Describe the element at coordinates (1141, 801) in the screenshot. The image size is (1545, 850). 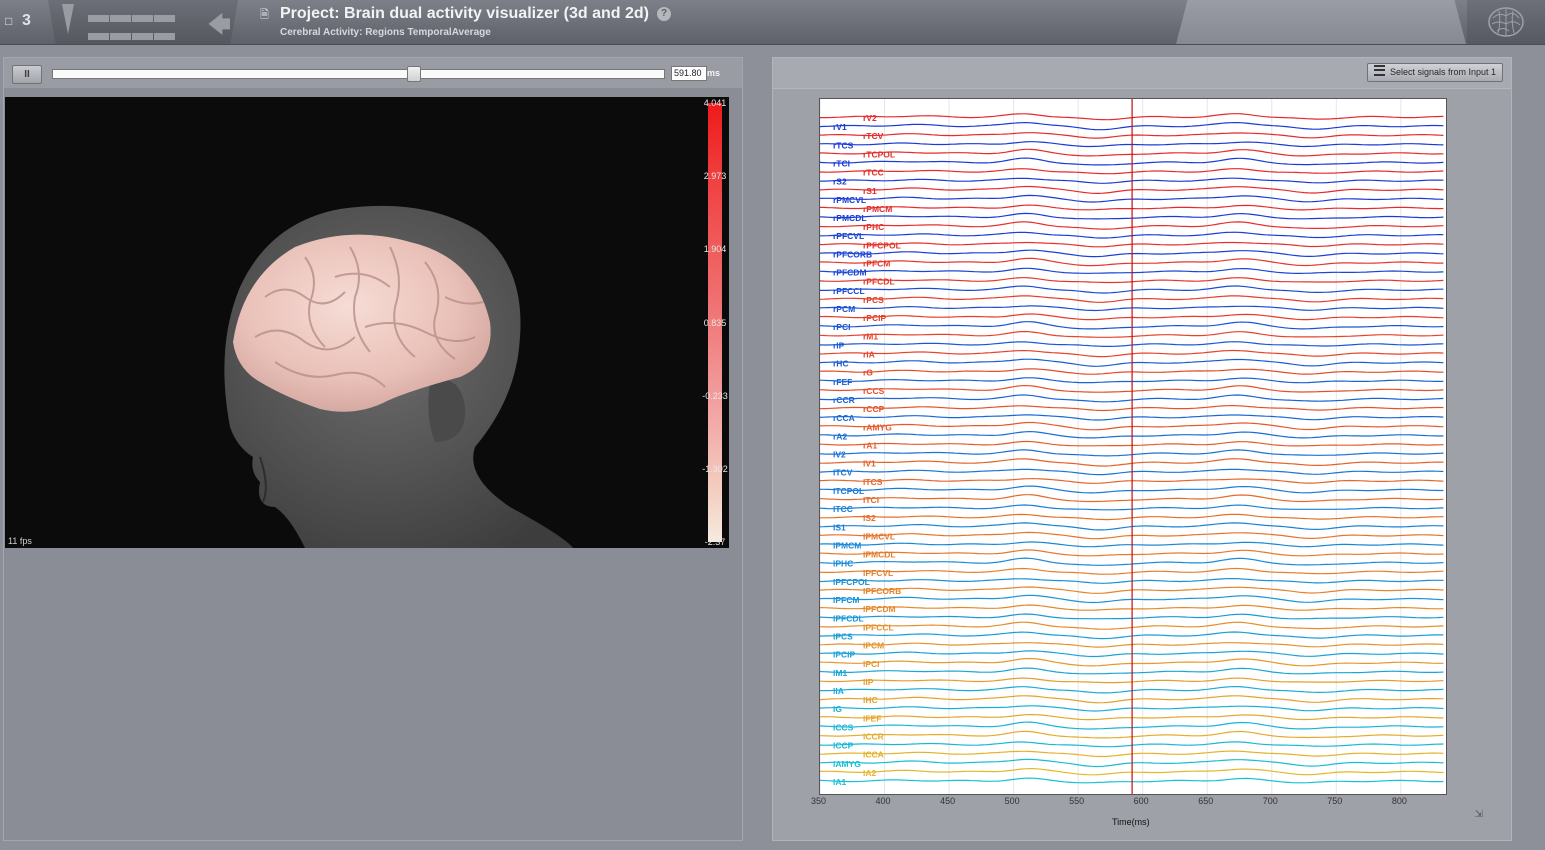
I see `x-tick-label: 600` at that location.